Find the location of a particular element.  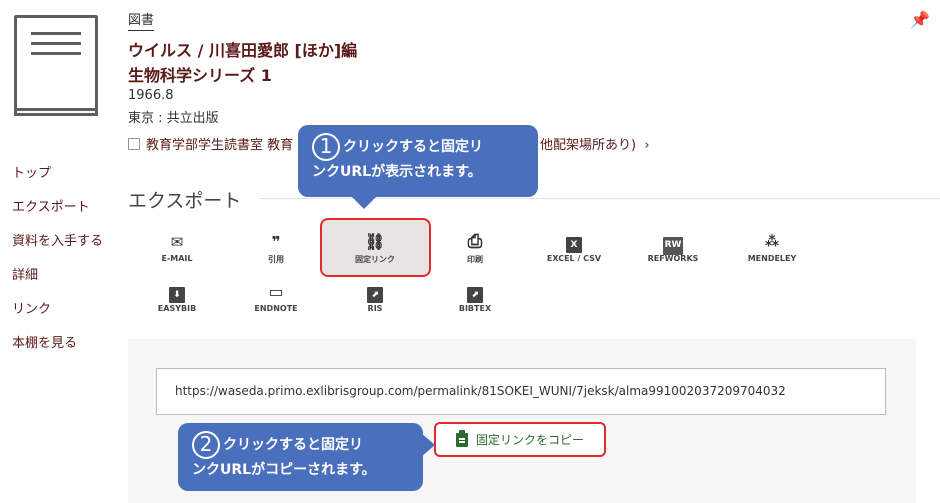

excel-icon: X is located at coordinates (574, 242).